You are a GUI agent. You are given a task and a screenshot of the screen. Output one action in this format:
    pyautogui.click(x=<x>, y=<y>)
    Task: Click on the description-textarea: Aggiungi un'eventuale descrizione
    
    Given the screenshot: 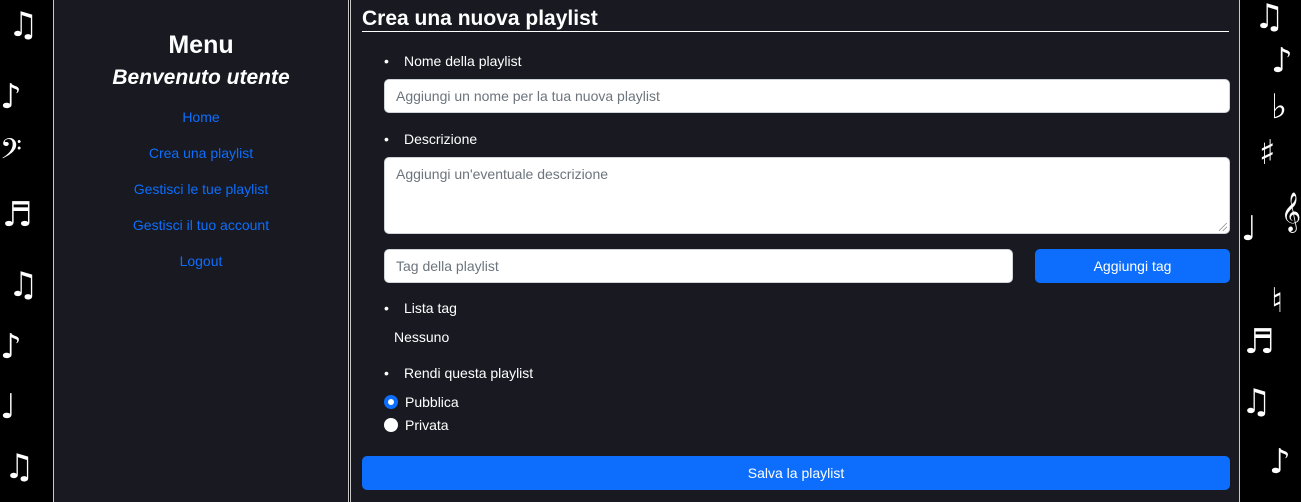 What is the action you would take?
    pyautogui.click(x=807, y=195)
    